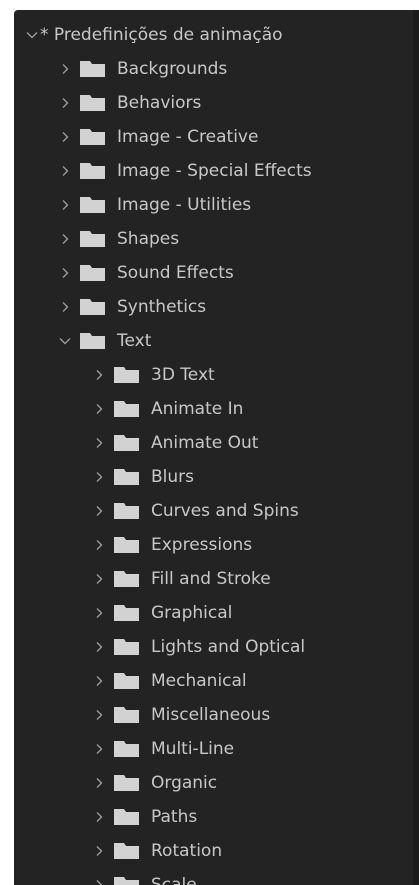 Image resolution: width=419 pixels, height=885 pixels. What do you see at coordinates (213, 876) in the screenshot?
I see `tree-item-scale: Scale` at bounding box center [213, 876].